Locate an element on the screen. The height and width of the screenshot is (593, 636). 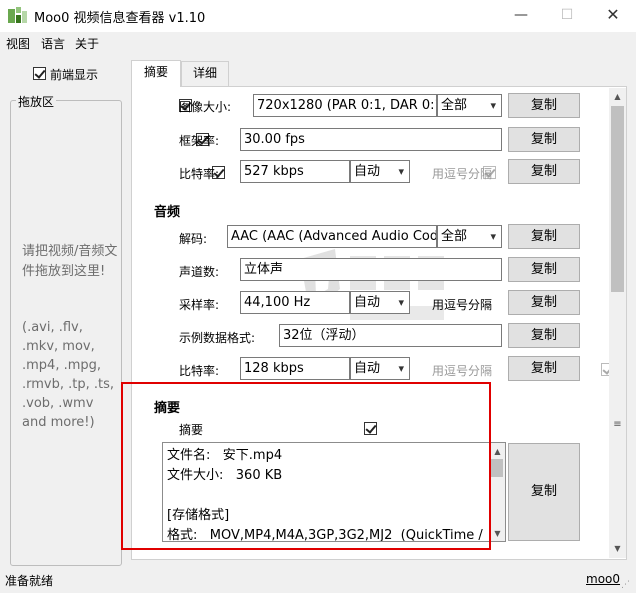
audio-bitrate-unit-value: 自动 is located at coordinates (367, 368).